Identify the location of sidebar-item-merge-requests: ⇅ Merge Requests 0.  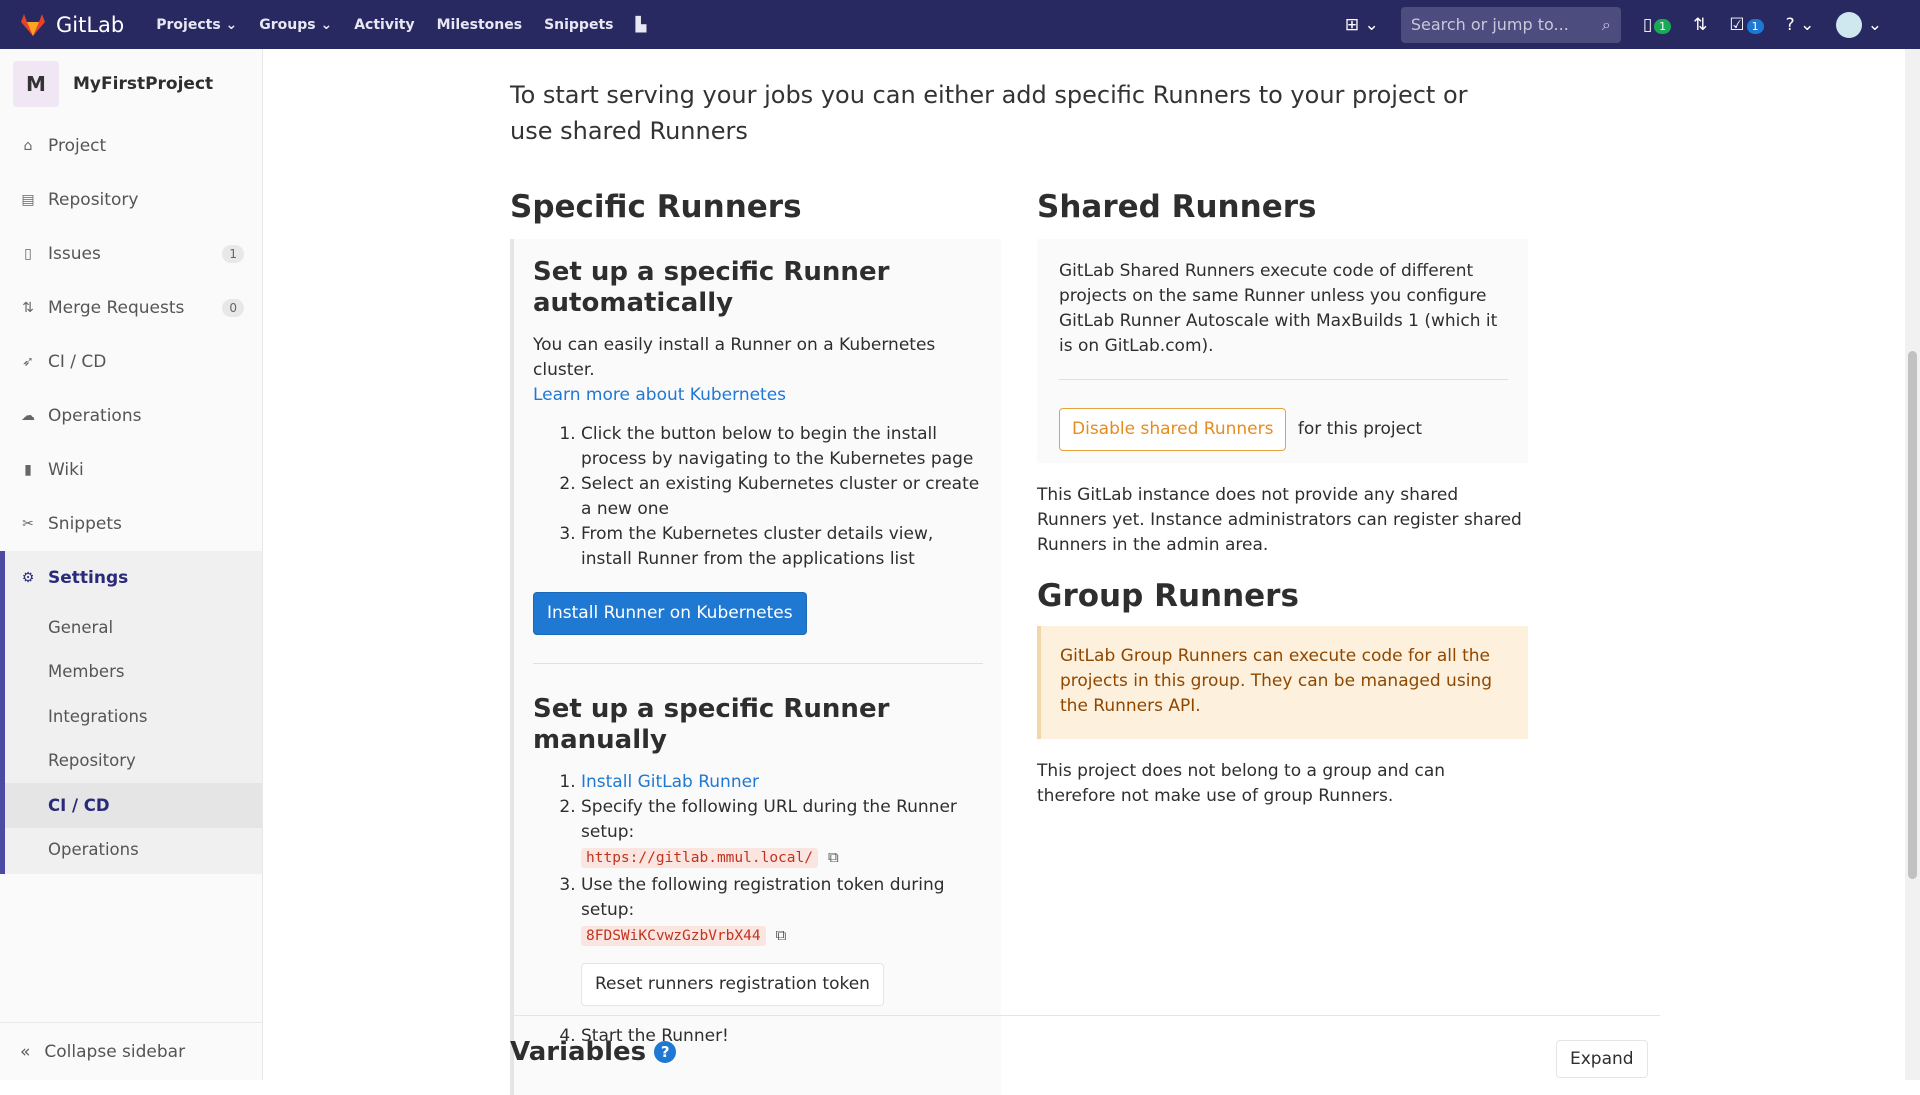
(131, 308).